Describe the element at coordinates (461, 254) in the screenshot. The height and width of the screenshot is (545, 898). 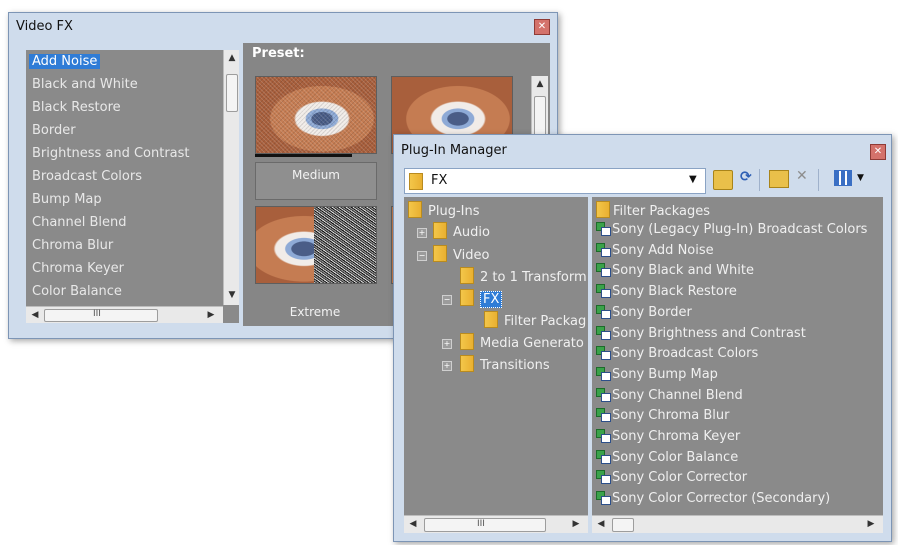
I see `tree-item-video: Video` at that location.